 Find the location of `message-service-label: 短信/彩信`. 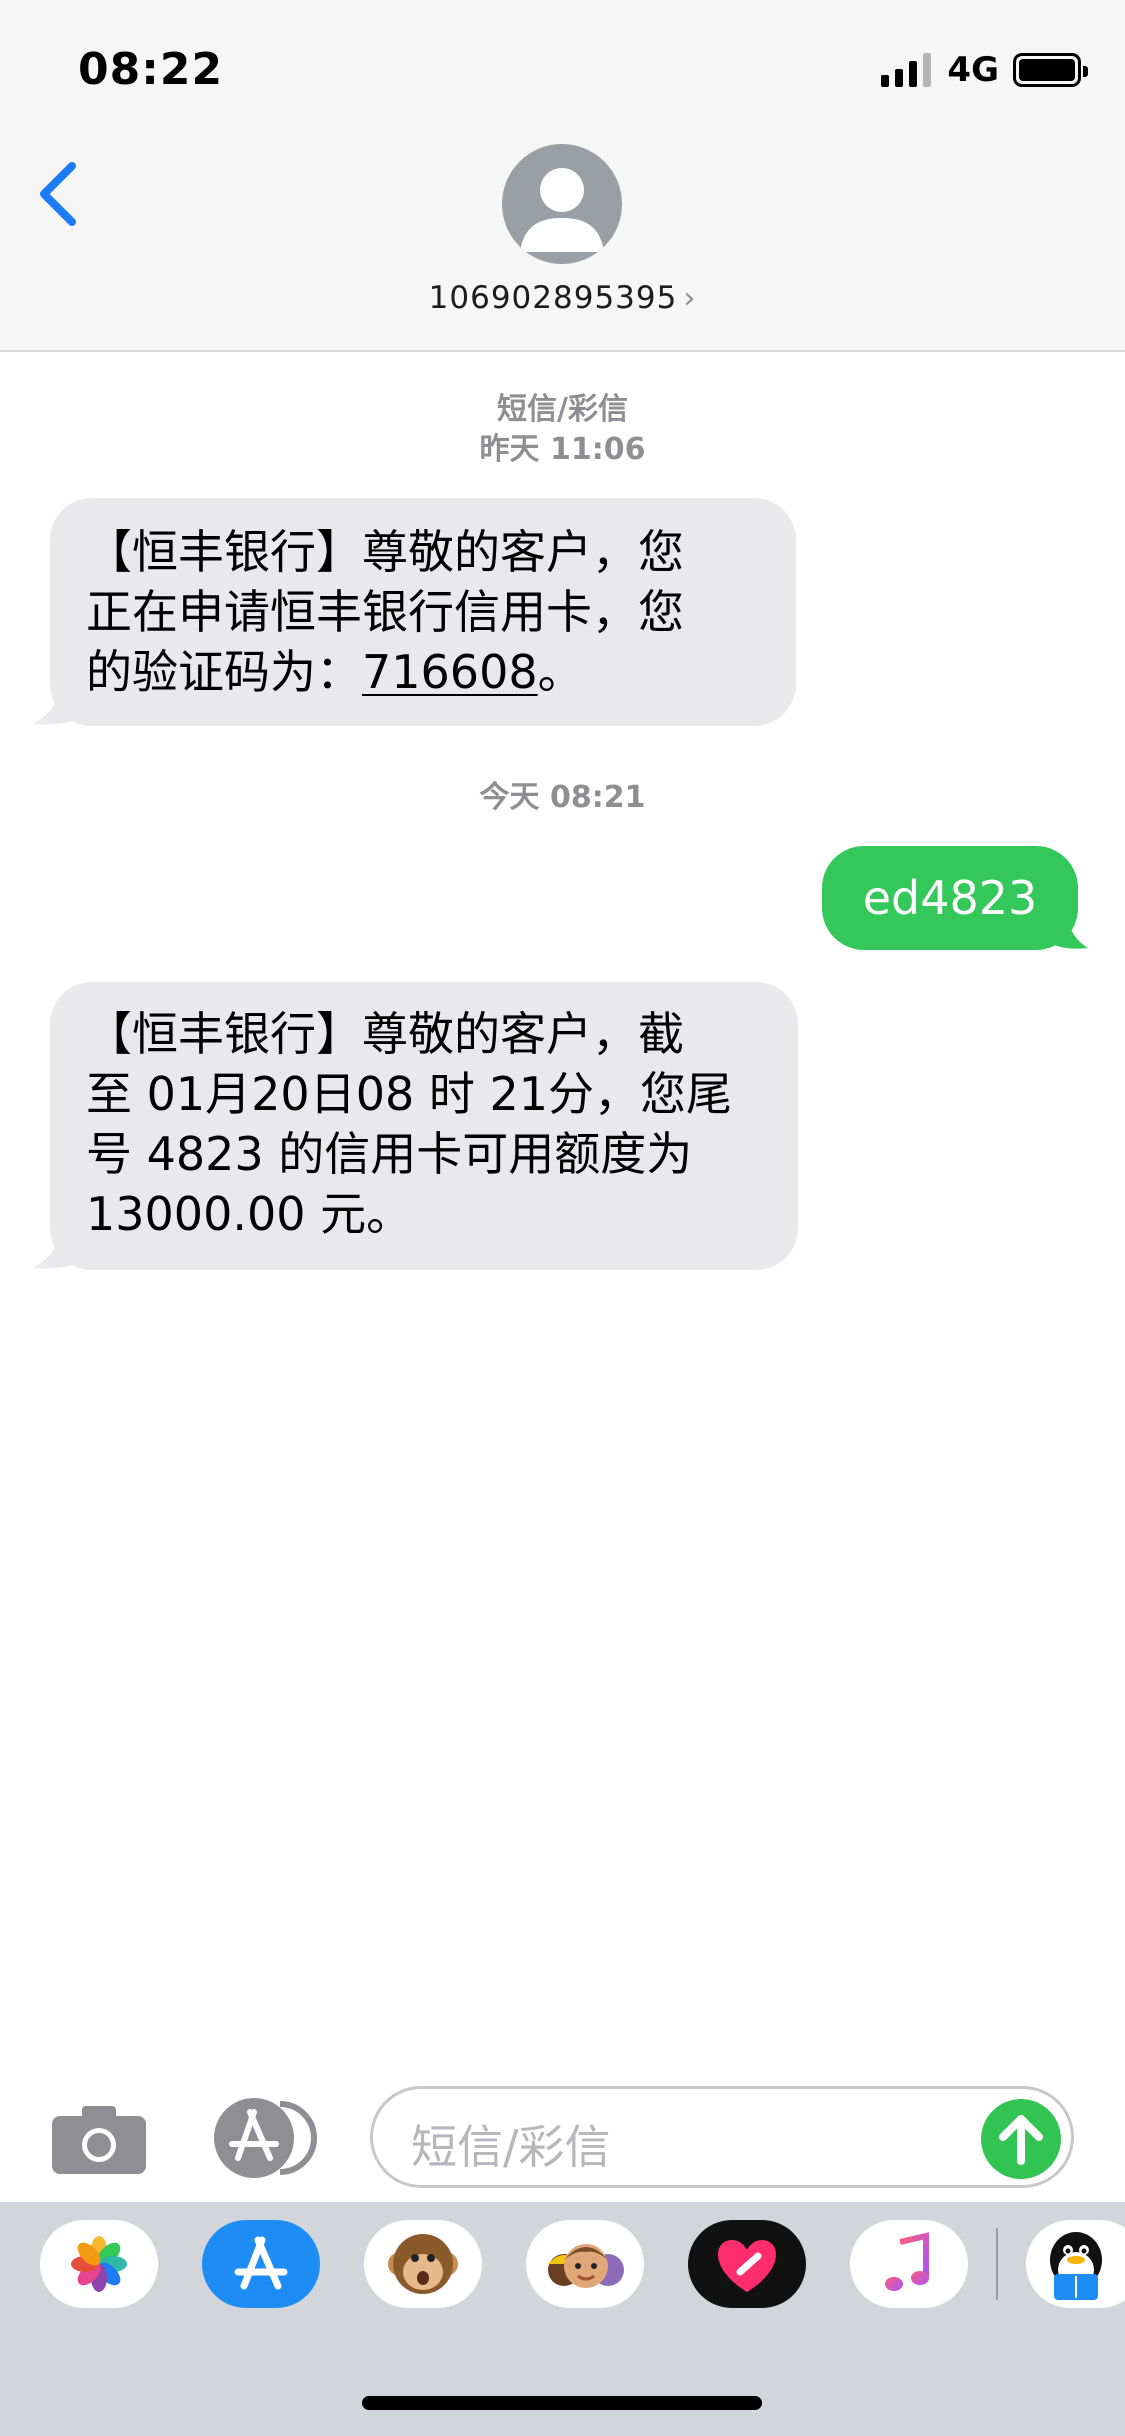

message-service-label: 短信/彩信 is located at coordinates (562, 409).